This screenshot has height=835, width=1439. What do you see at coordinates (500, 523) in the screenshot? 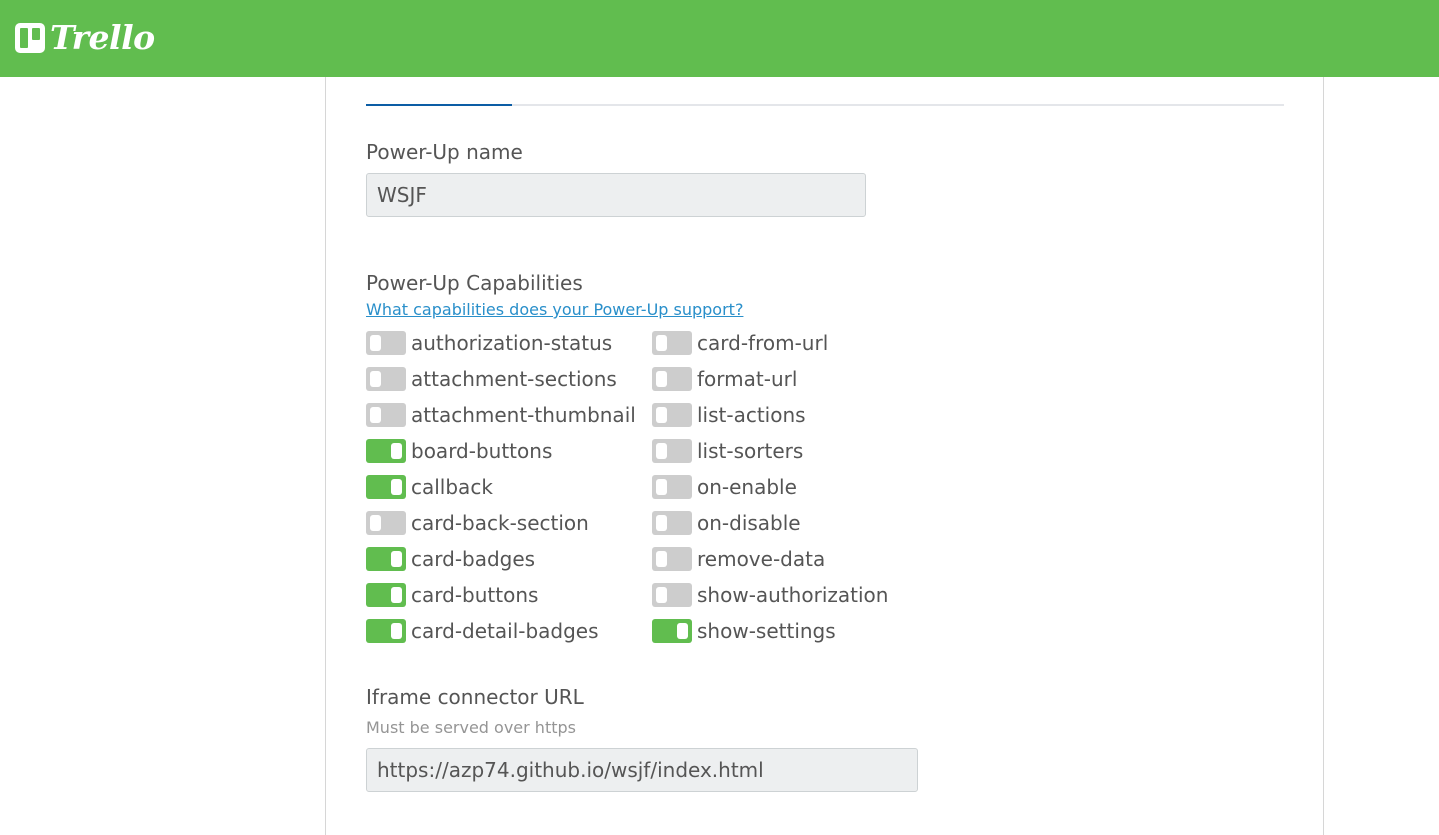
I see `capability-label: card-back-section` at bounding box center [500, 523].